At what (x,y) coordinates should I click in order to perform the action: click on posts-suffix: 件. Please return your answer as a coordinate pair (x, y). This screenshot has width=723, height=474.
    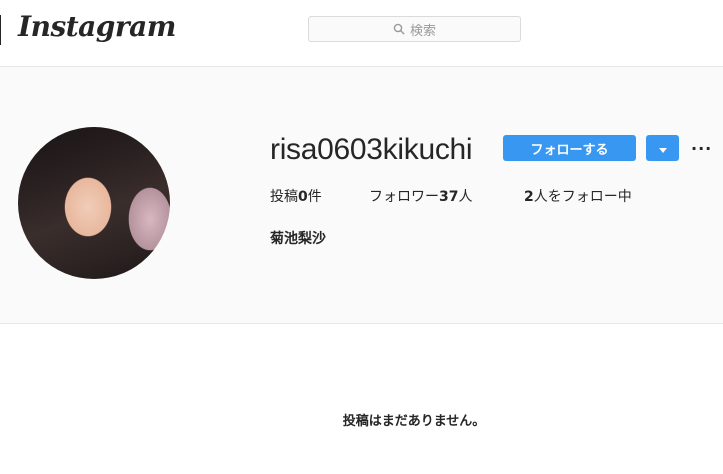
    Looking at the image, I should click on (314, 197).